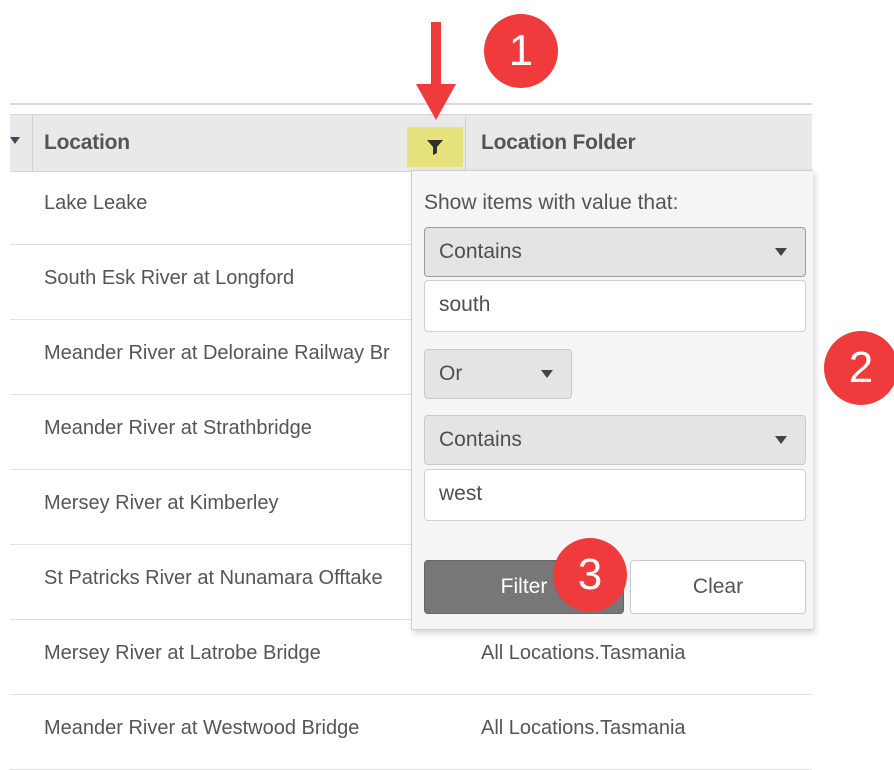 The width and height of the screenshot is (894, 770). I want to click on location-cell: Meander River at Westwood Bridge, so click(202, 728).